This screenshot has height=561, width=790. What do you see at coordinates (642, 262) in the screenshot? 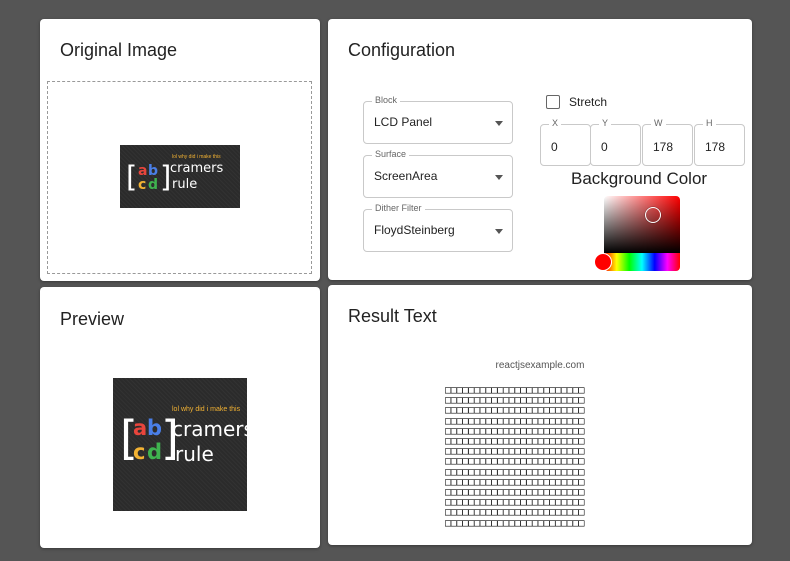
I see `color-hue-slider` at bounding box center [642, 262].